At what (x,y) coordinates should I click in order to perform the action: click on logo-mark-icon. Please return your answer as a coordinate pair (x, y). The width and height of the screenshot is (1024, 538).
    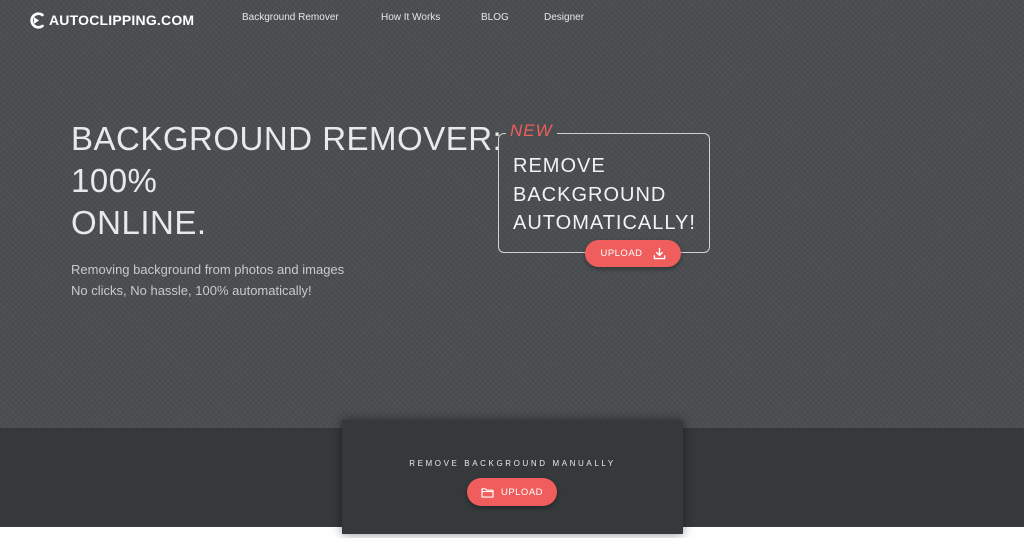
    Looking at the image, I should click on (37, 20).